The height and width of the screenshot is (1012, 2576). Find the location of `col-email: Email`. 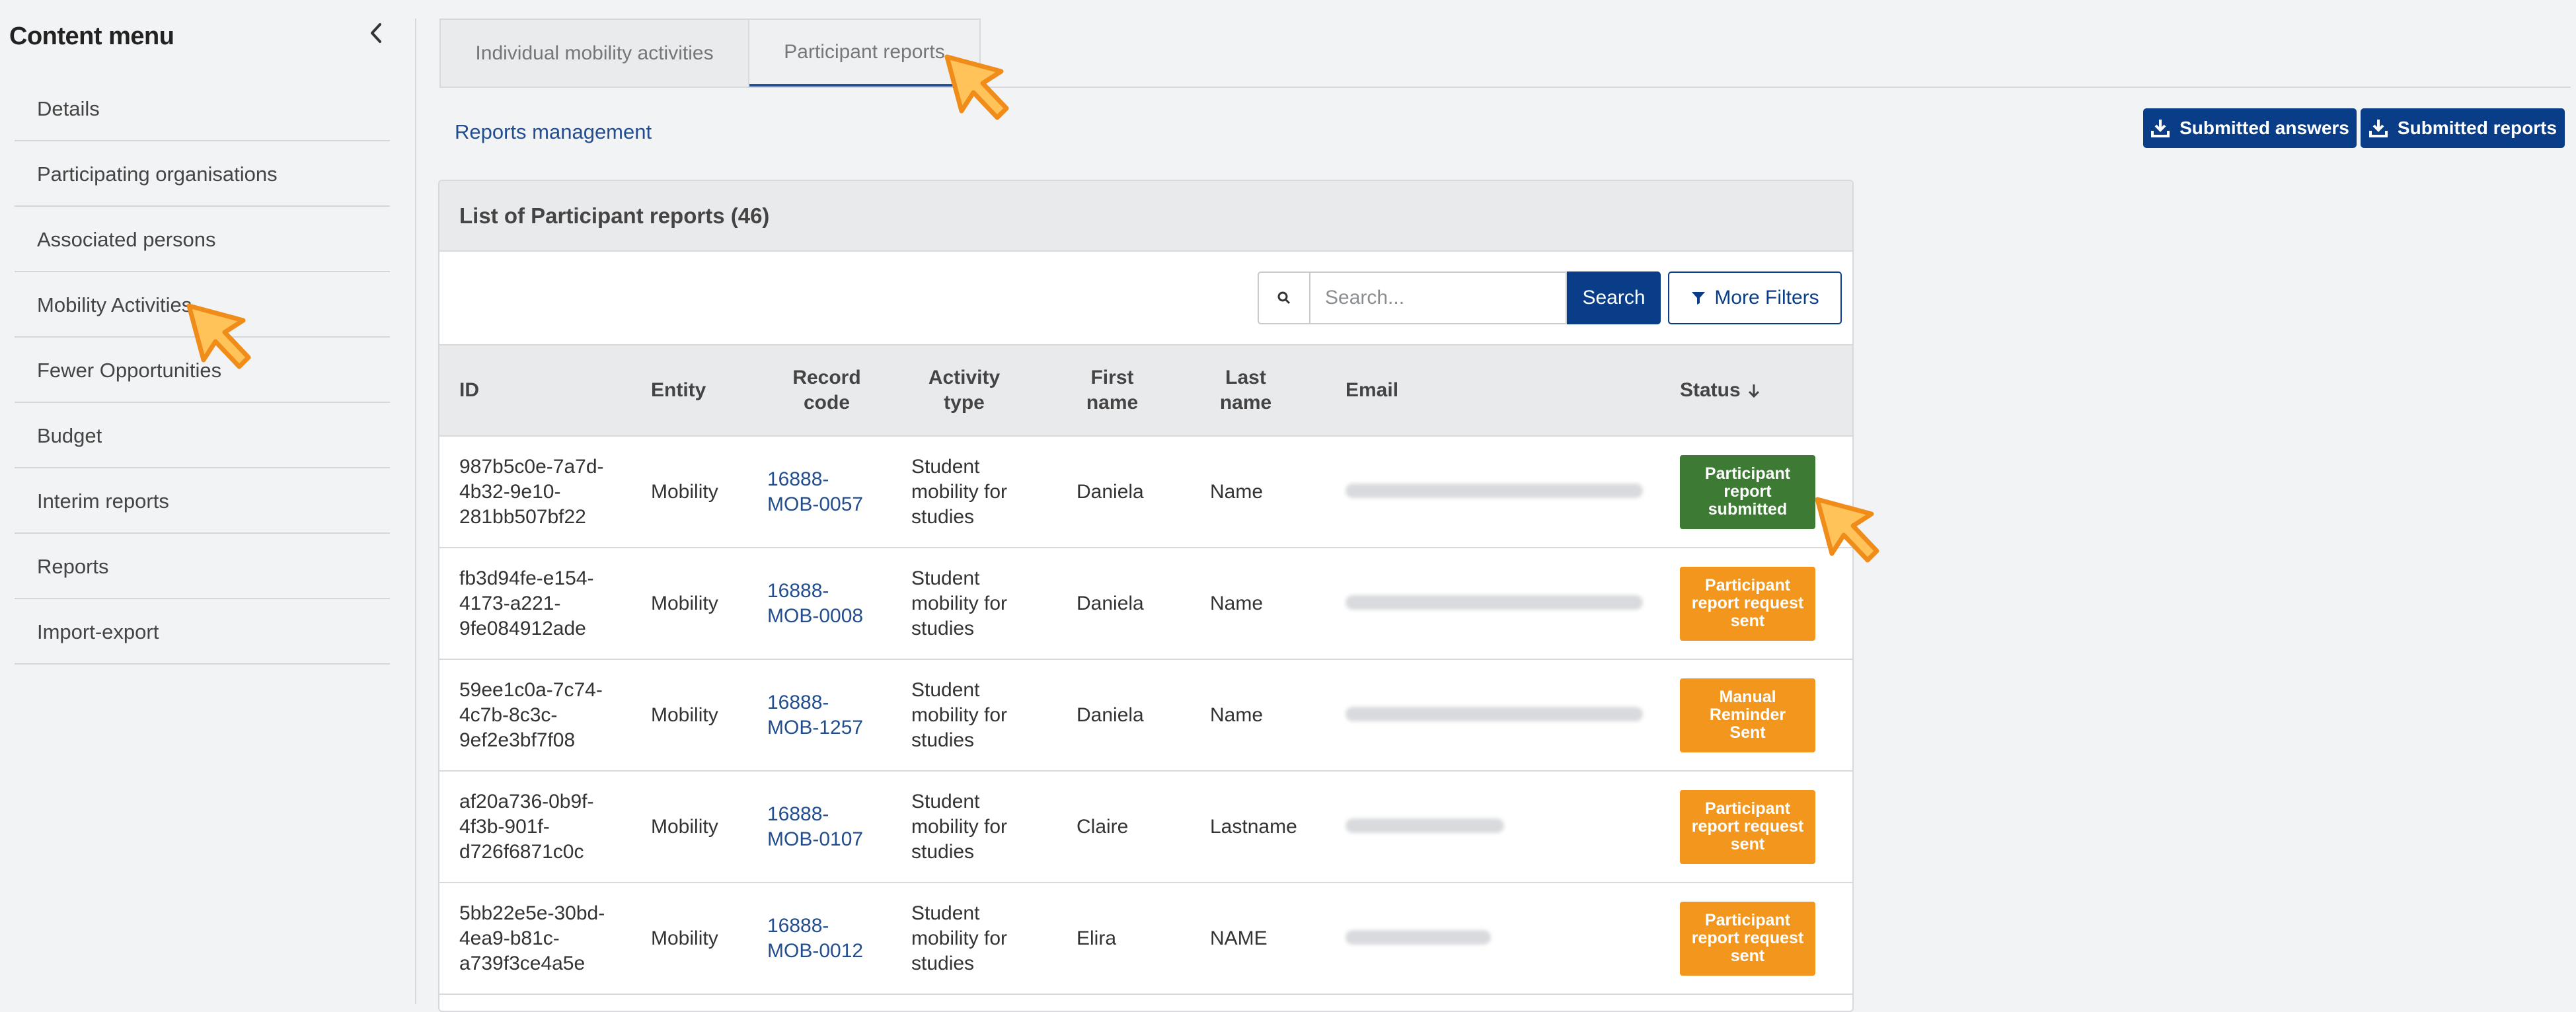

col-email: Email is located at coordinates (1513, 390).